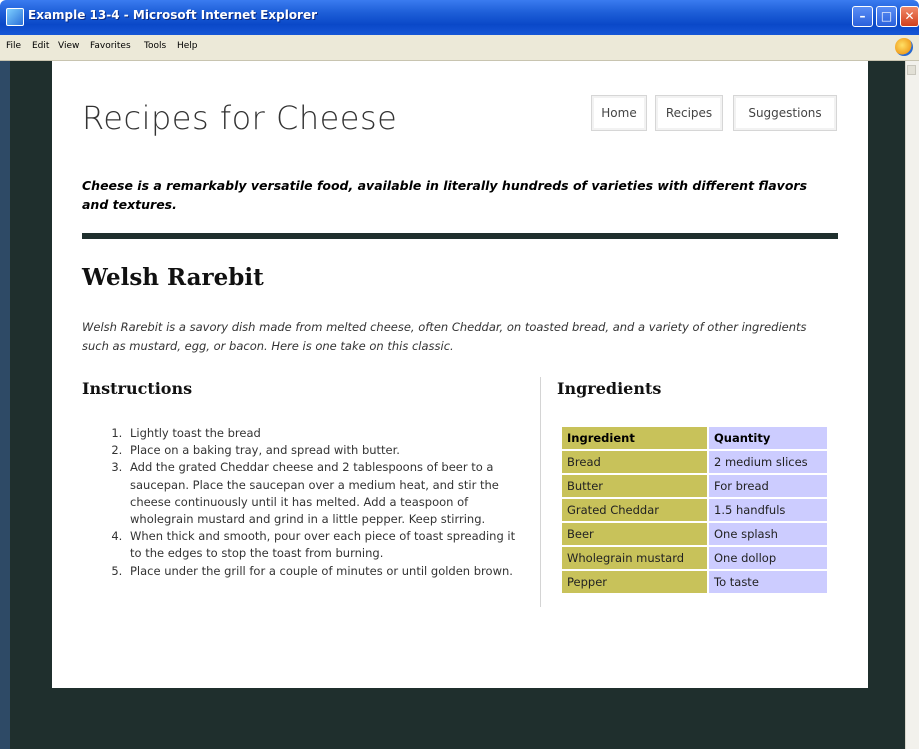  I want to click on instructions-heading: Instructions, so click(137, 388).